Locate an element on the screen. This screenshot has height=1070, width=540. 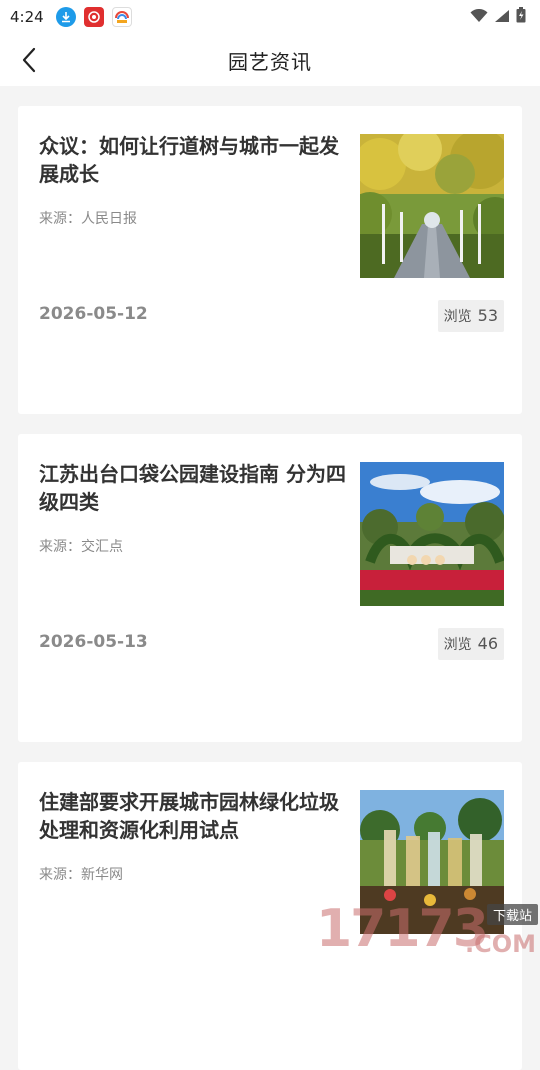
watermark-text: 17173 is located at coordinates (402, 929).